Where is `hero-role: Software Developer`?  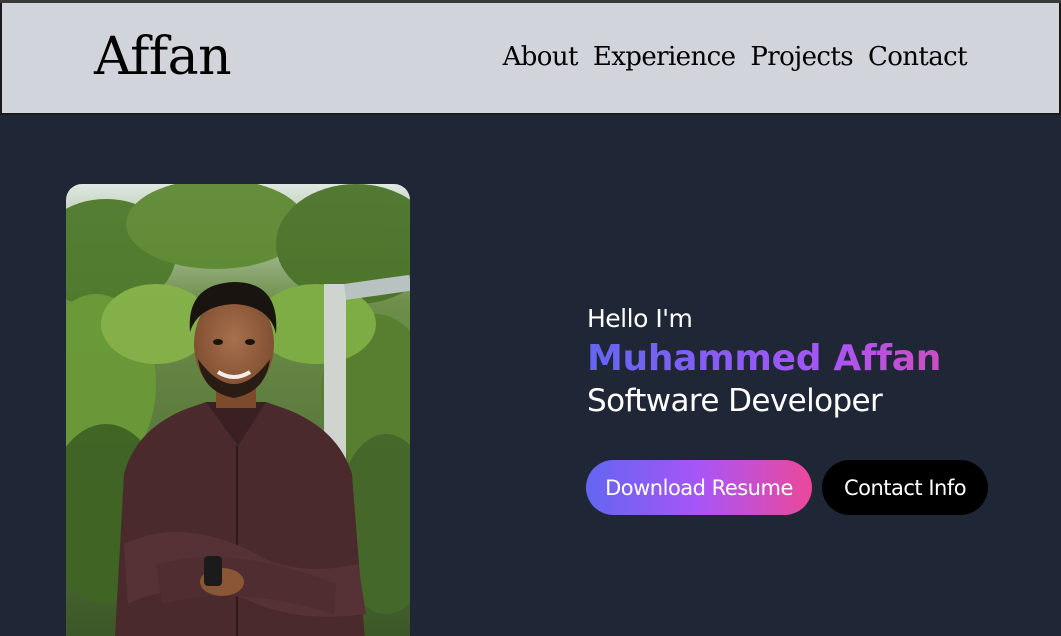
hero-role: Software Developer is located at coordinates (735, 401).